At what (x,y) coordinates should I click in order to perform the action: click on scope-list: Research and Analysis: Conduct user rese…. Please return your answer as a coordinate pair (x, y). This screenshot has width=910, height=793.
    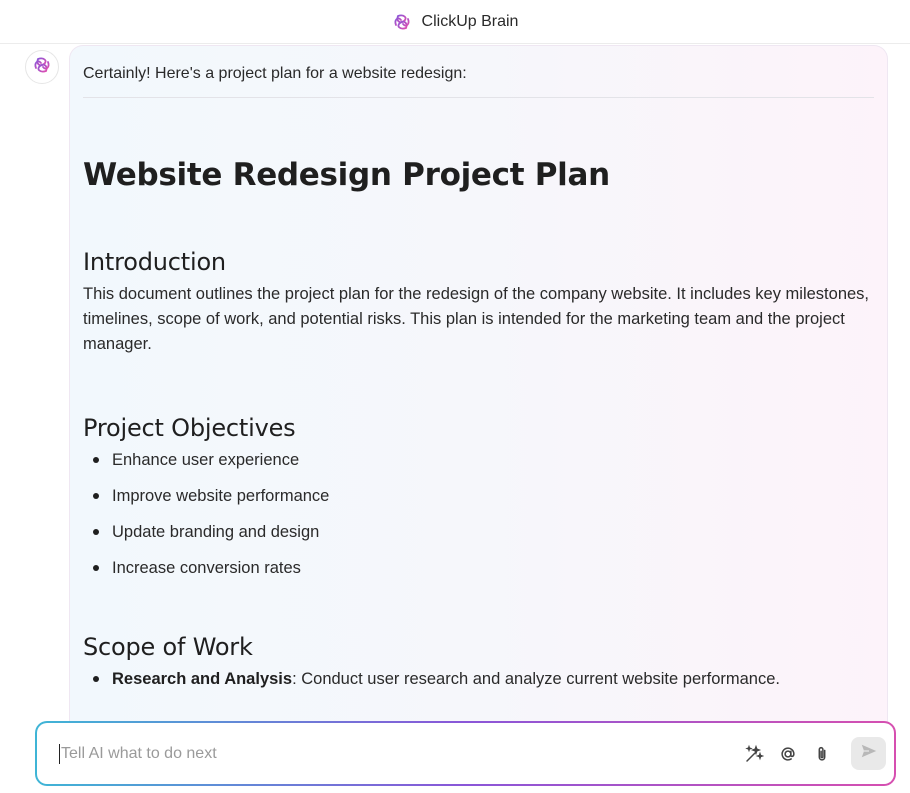
    Looking at the image, I should click on (478, 683).